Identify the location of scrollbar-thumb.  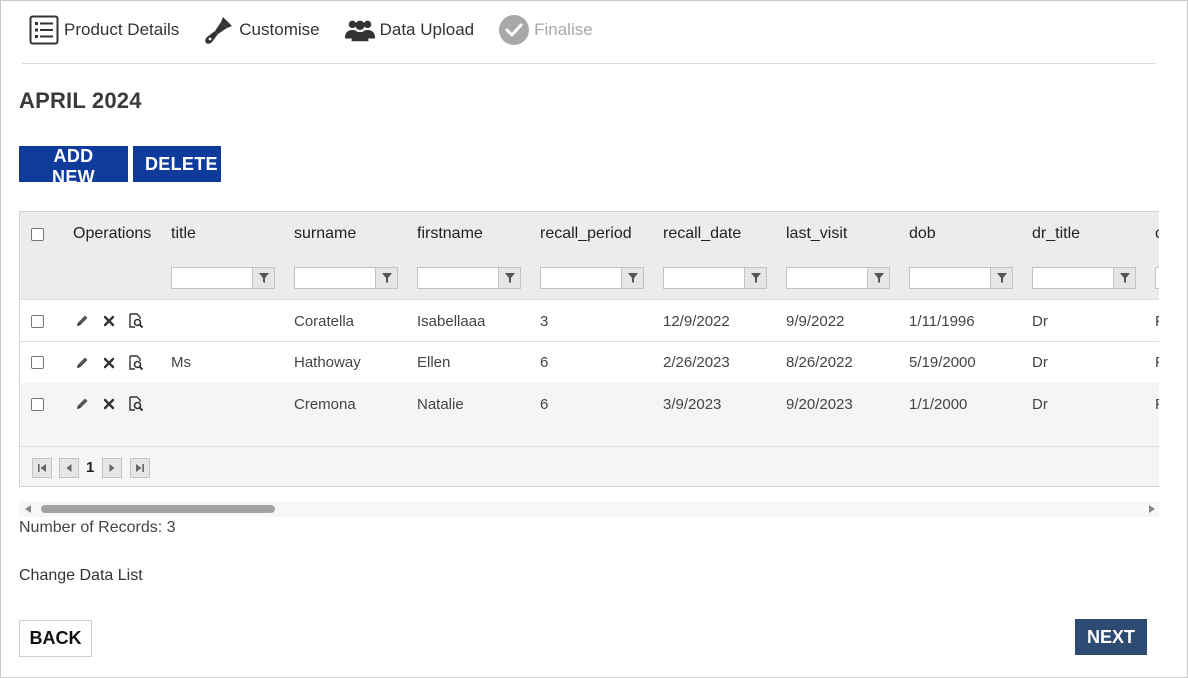
(158, 509).